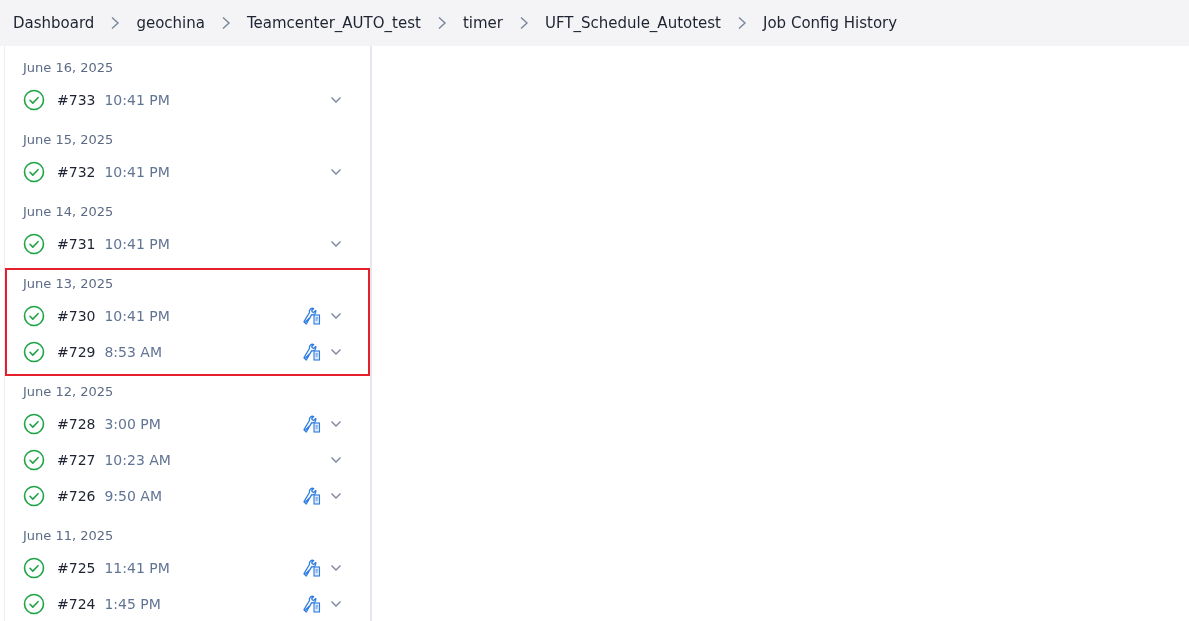 The width and height of the screenshot is (1189, 621). I want to click on build-time: 1:45 PM, so click(133, 604).